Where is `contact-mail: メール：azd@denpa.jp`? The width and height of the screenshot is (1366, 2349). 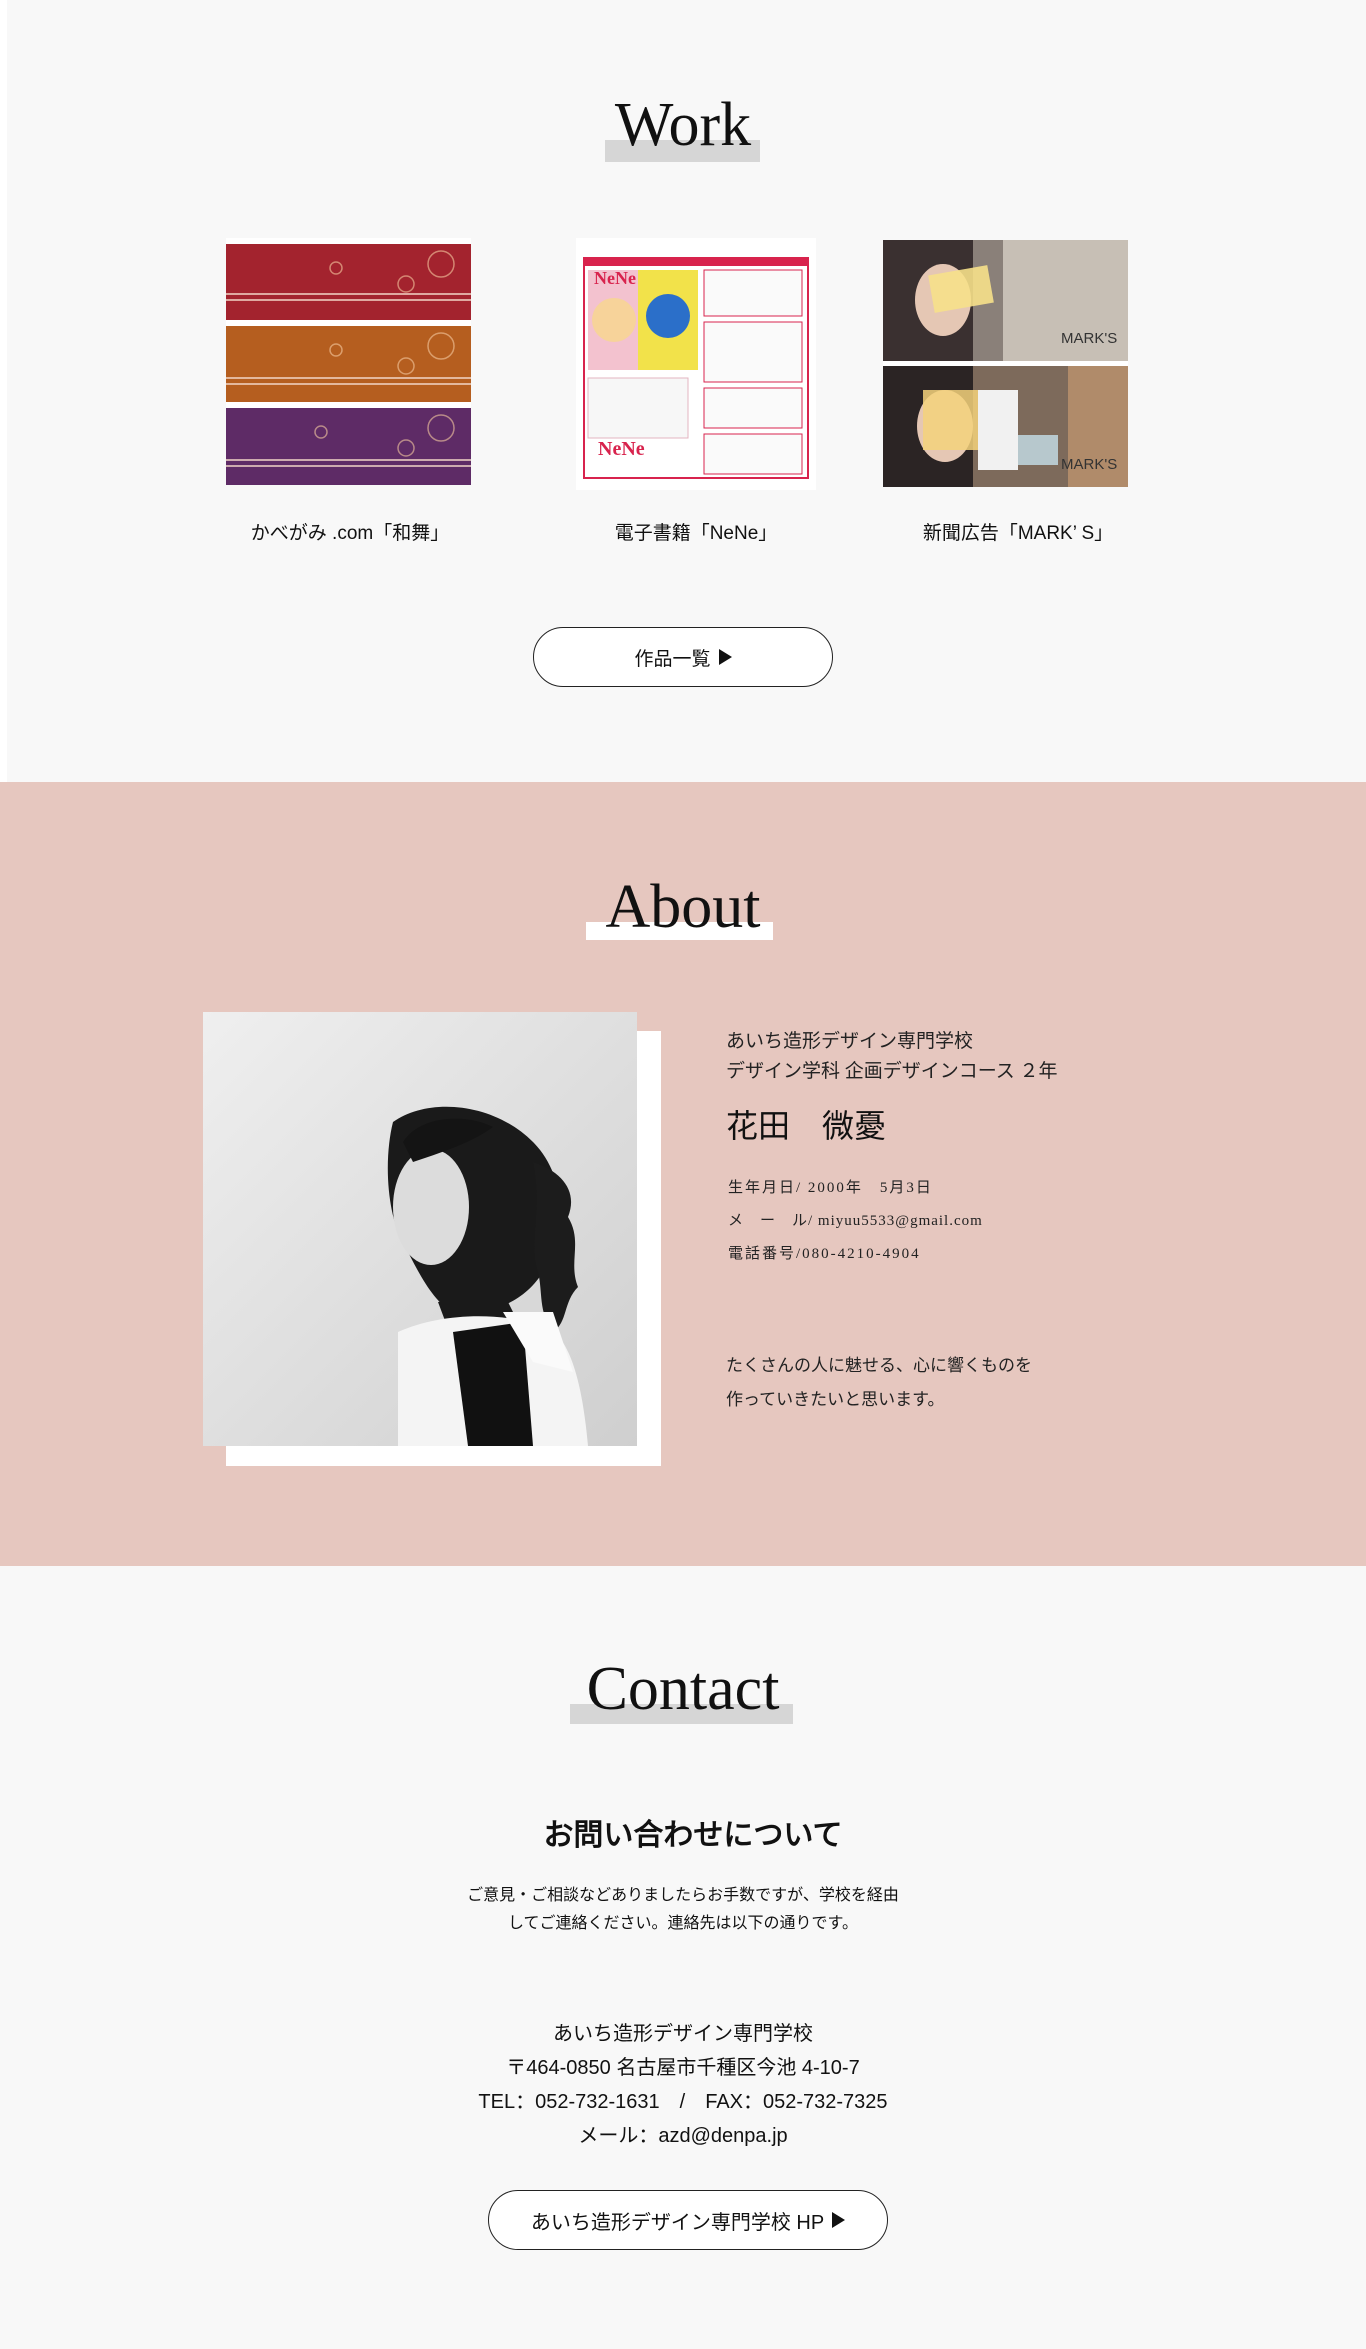
contact-mail: メール：azd@denpa.jp is located at coordinates (683, 2136).